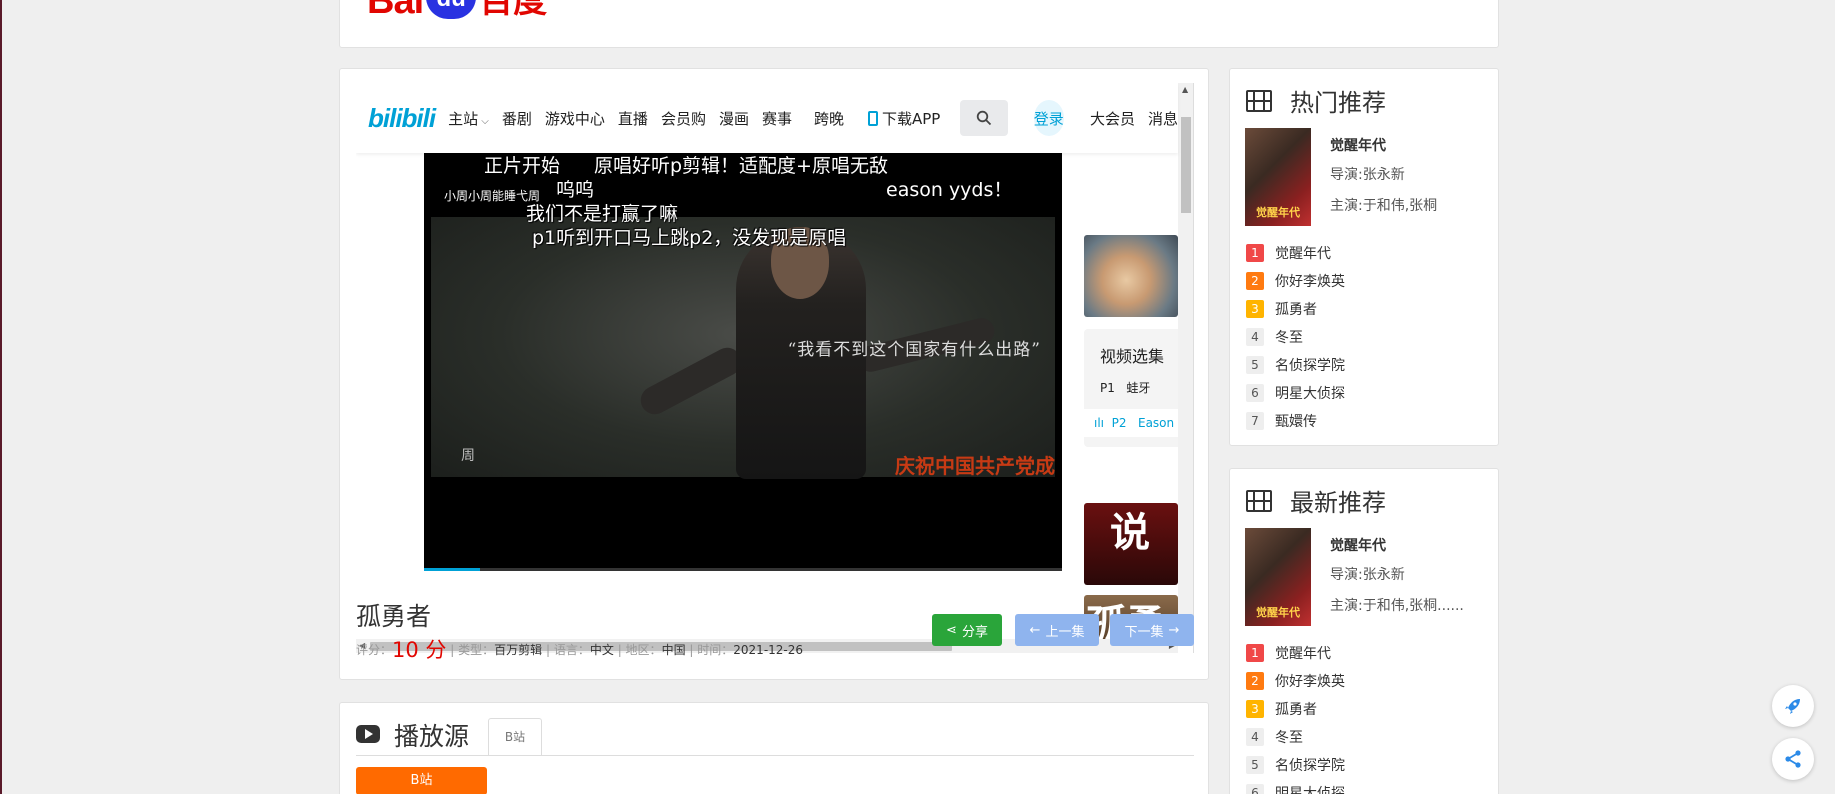  What do you see at coordinates (515, 737) in the screenshot?
I see `source-tab-bilibili: B站` at bounding box center [515, 737].